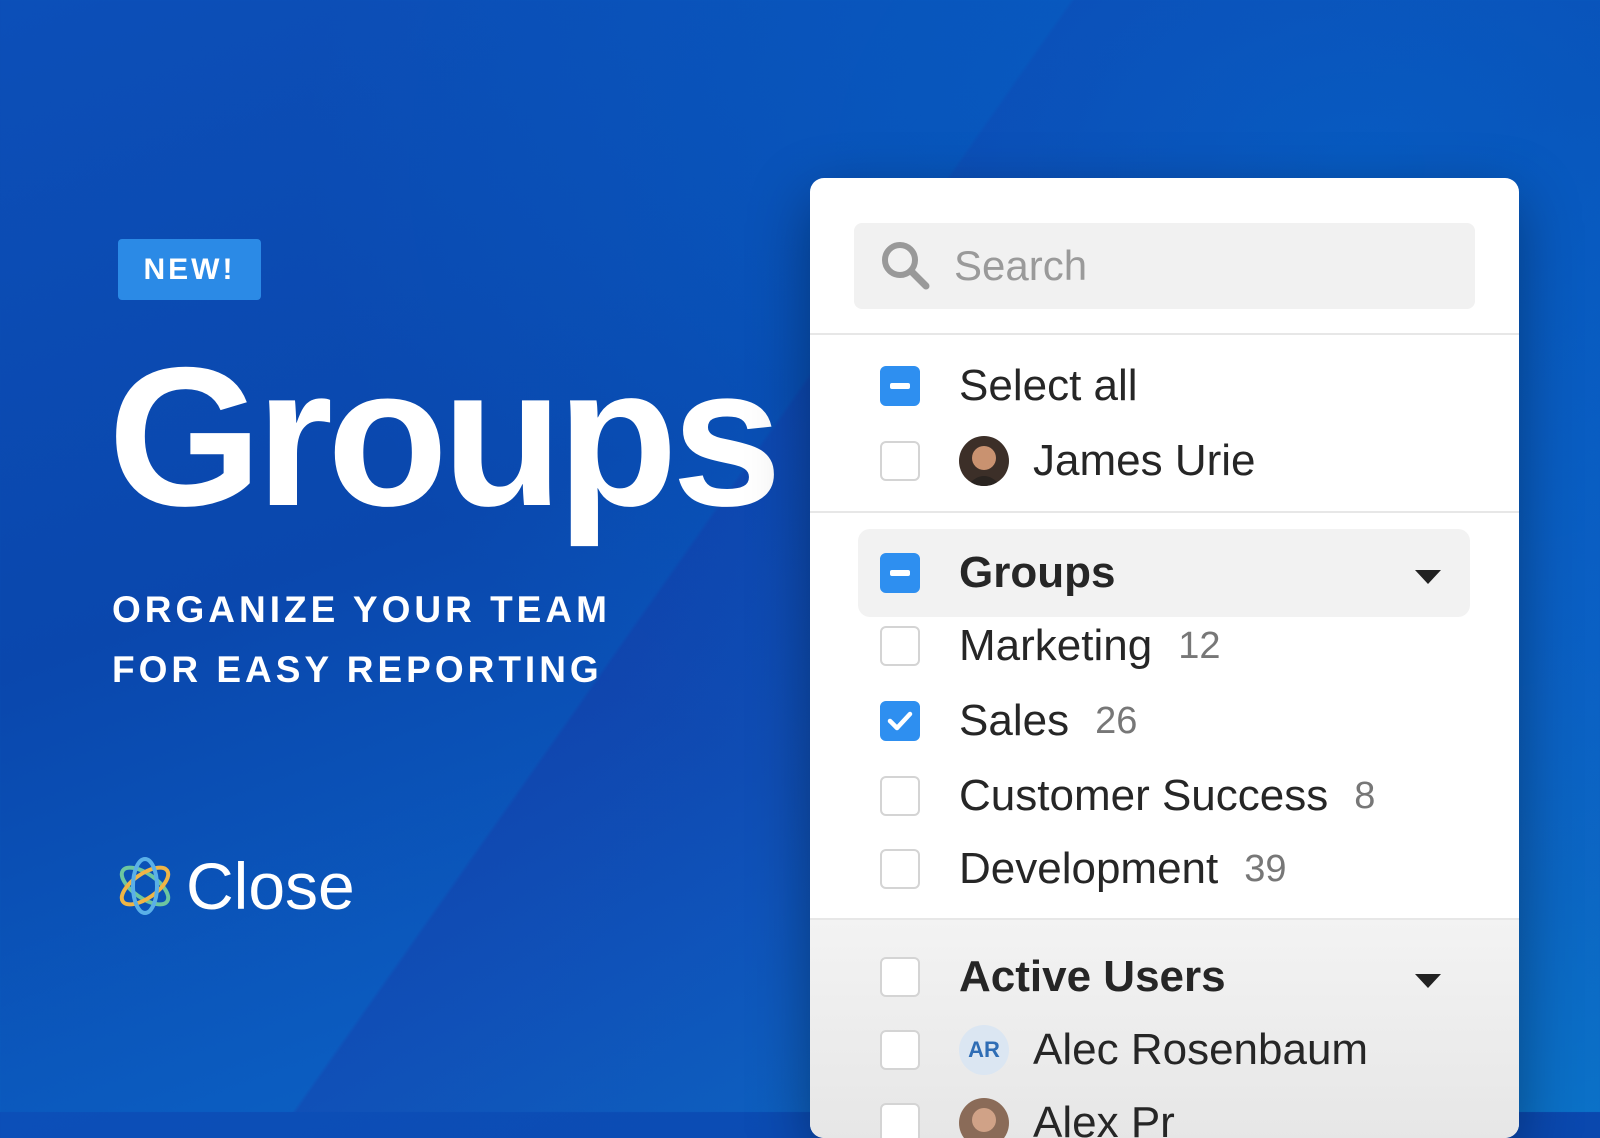 This screenshot has width=1600, height=1138. What do you see at coordinates (1014, 720) in the screenshot?
I see `group-label: Sales` at bounding box center [1014, 720].